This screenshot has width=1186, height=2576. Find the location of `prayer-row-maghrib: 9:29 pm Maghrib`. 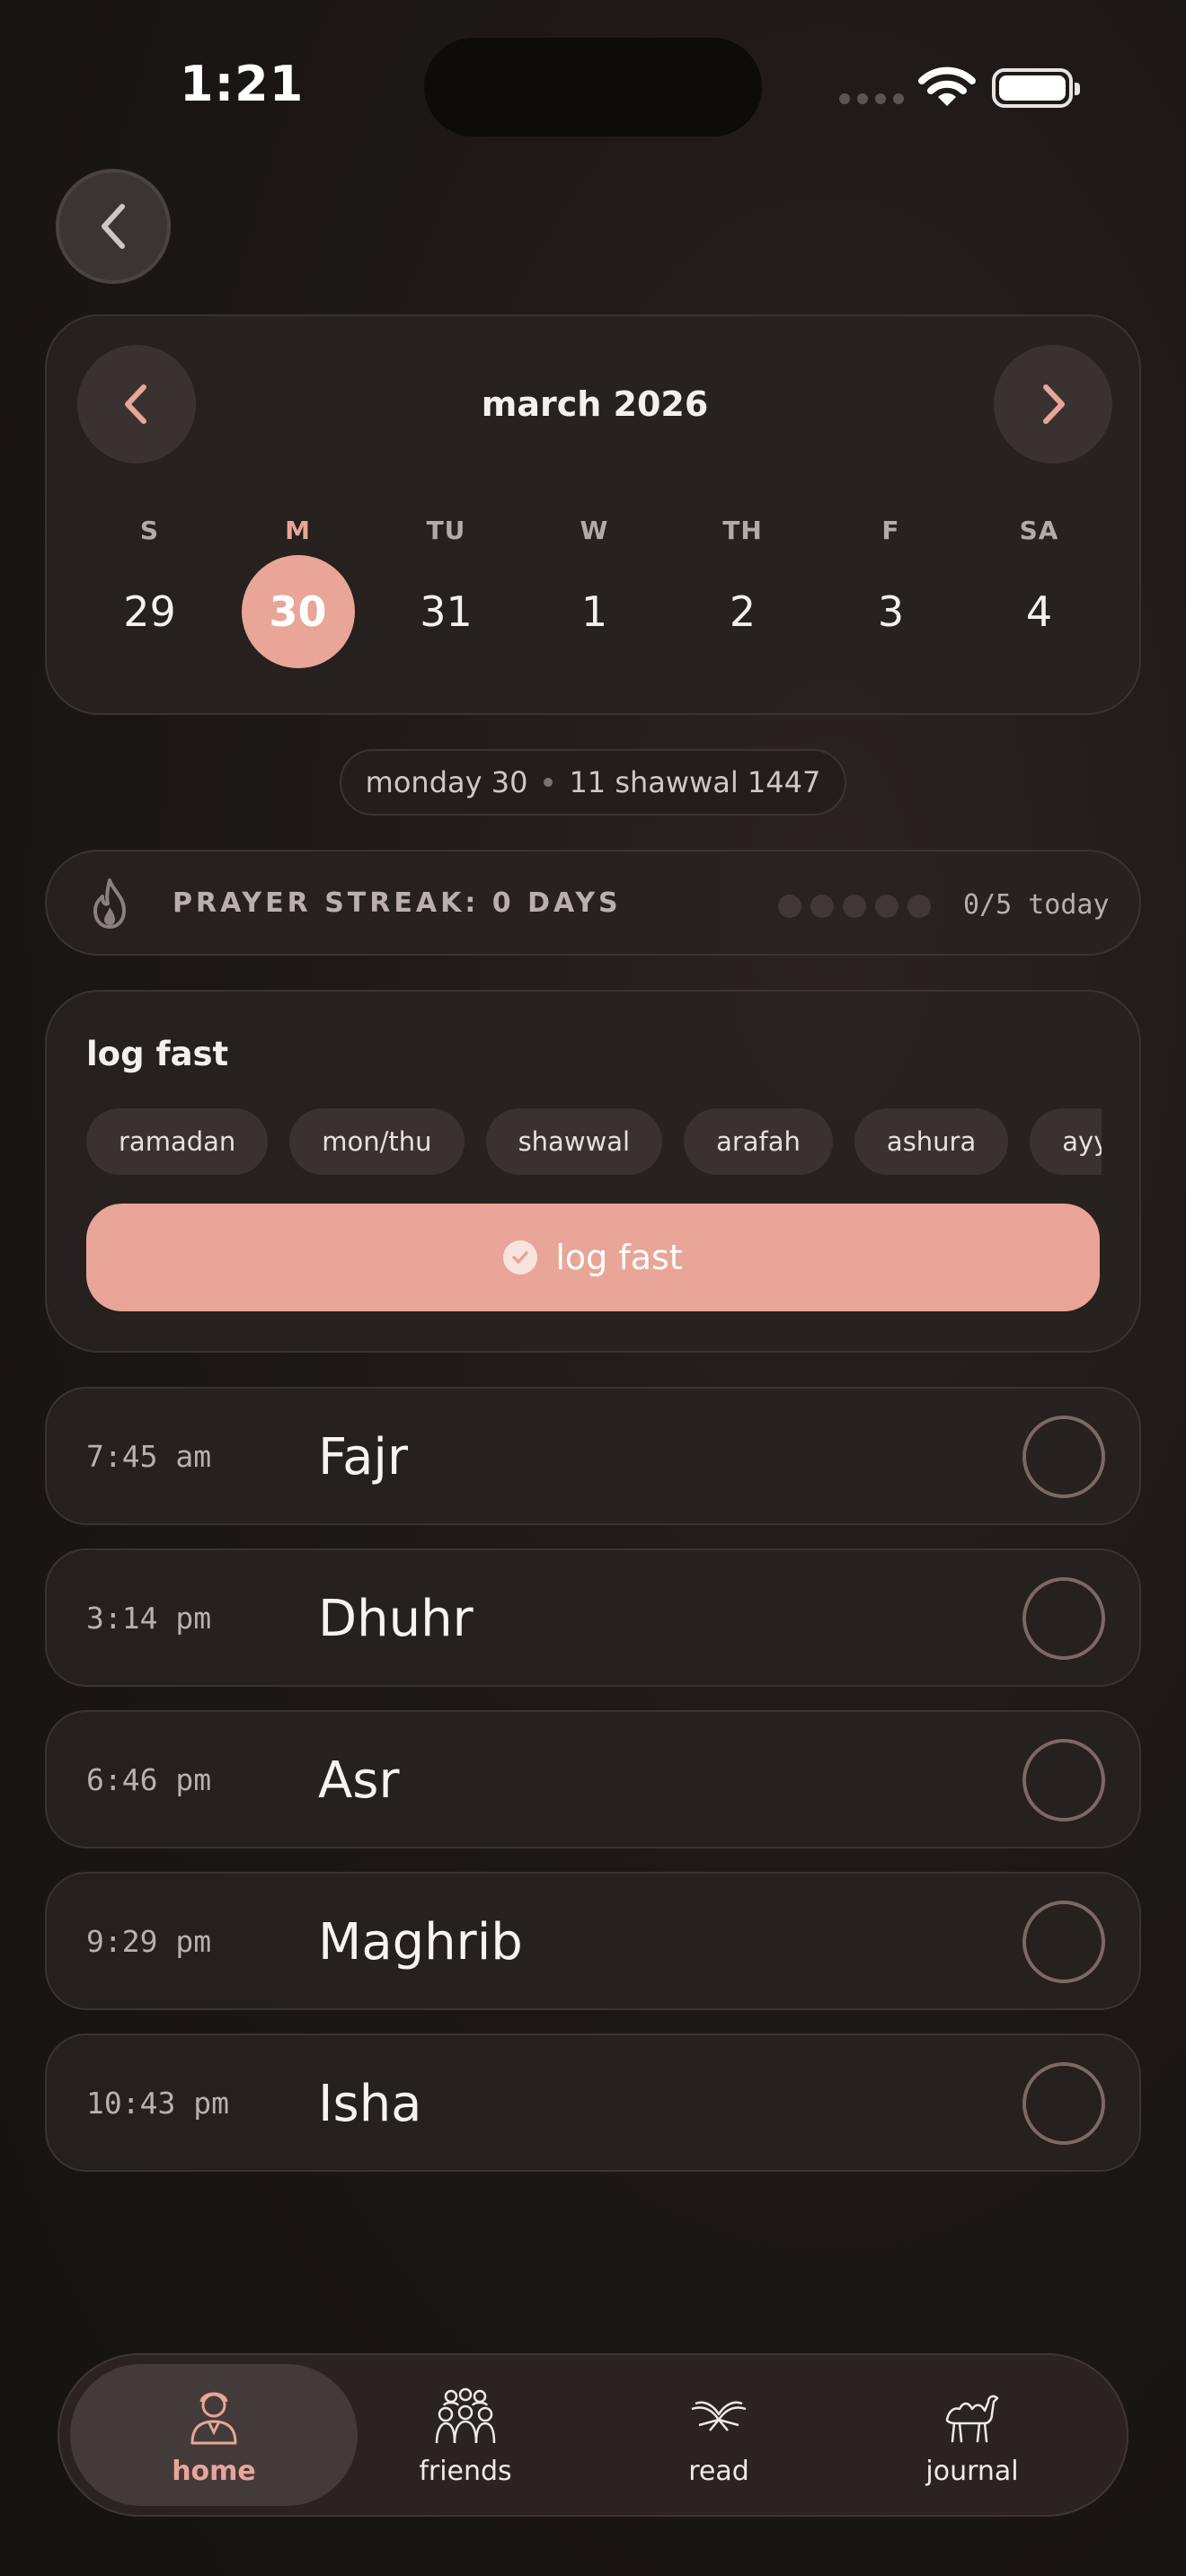

prayer-row-maghrib: 9:29 pm Maghrib is located at coordinates (593, 1941).